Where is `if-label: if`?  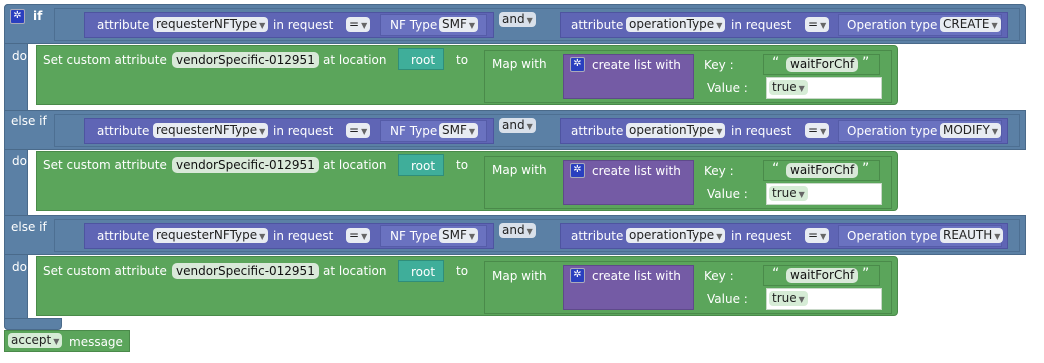 if-label: if is located at coordinates (38, 16).